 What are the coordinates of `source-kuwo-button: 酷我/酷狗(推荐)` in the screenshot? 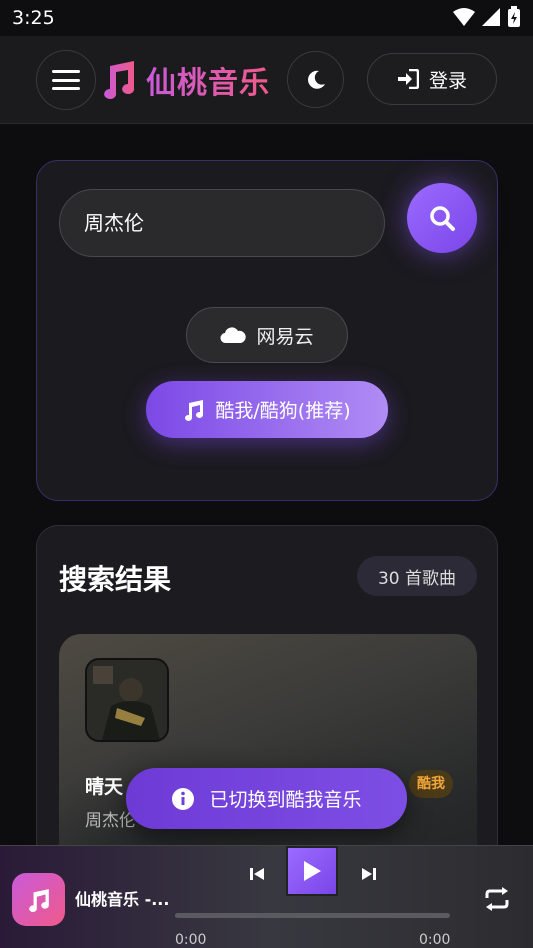 It's located at (267, 409).